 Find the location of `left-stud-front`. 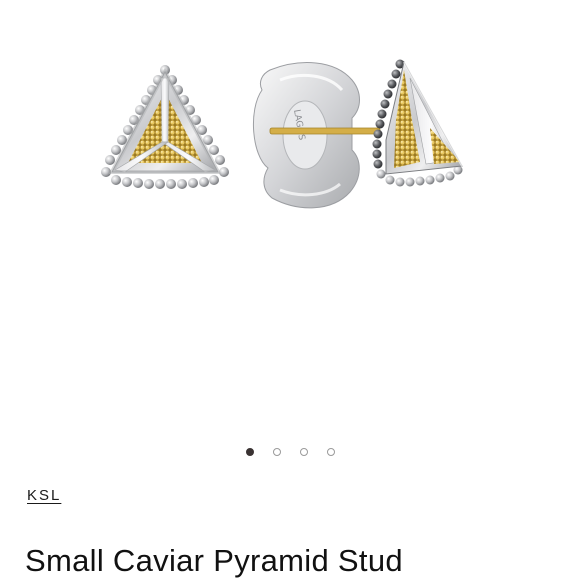

left-stud-front is located at coordinates (165, 127).